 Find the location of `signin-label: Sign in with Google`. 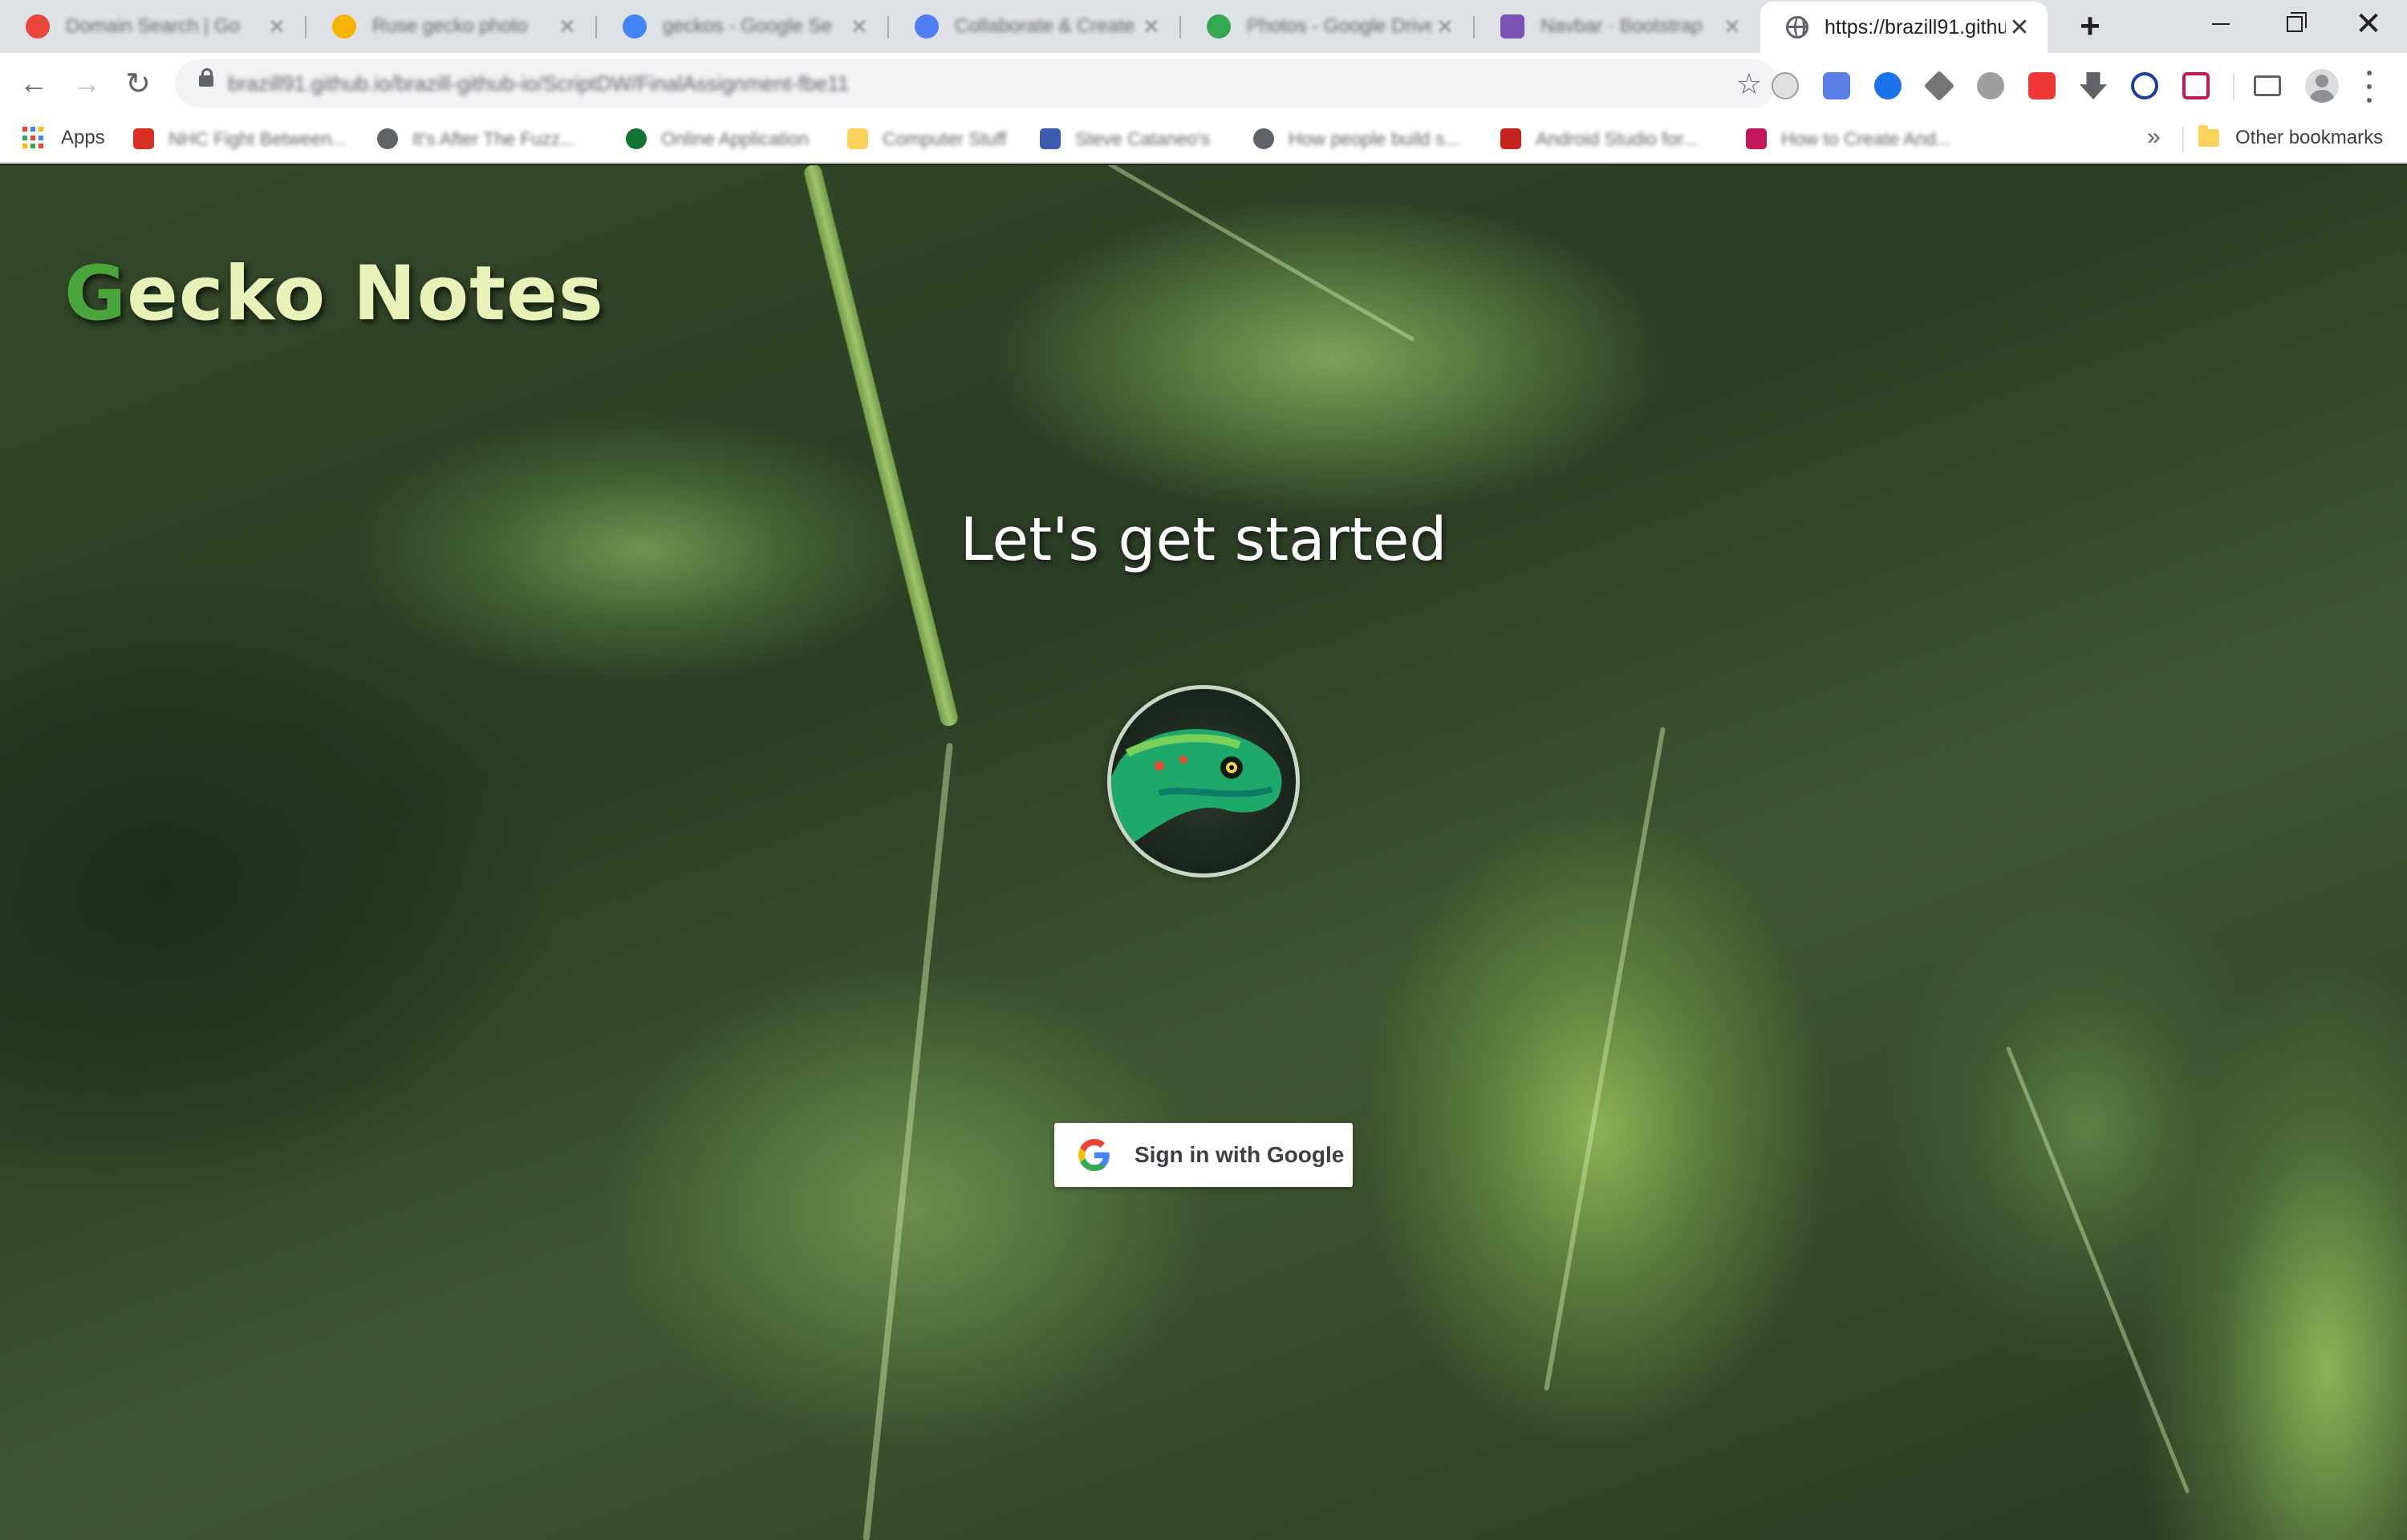

signin-label: Sign in with Google is located at coordinates (1240, 1155).